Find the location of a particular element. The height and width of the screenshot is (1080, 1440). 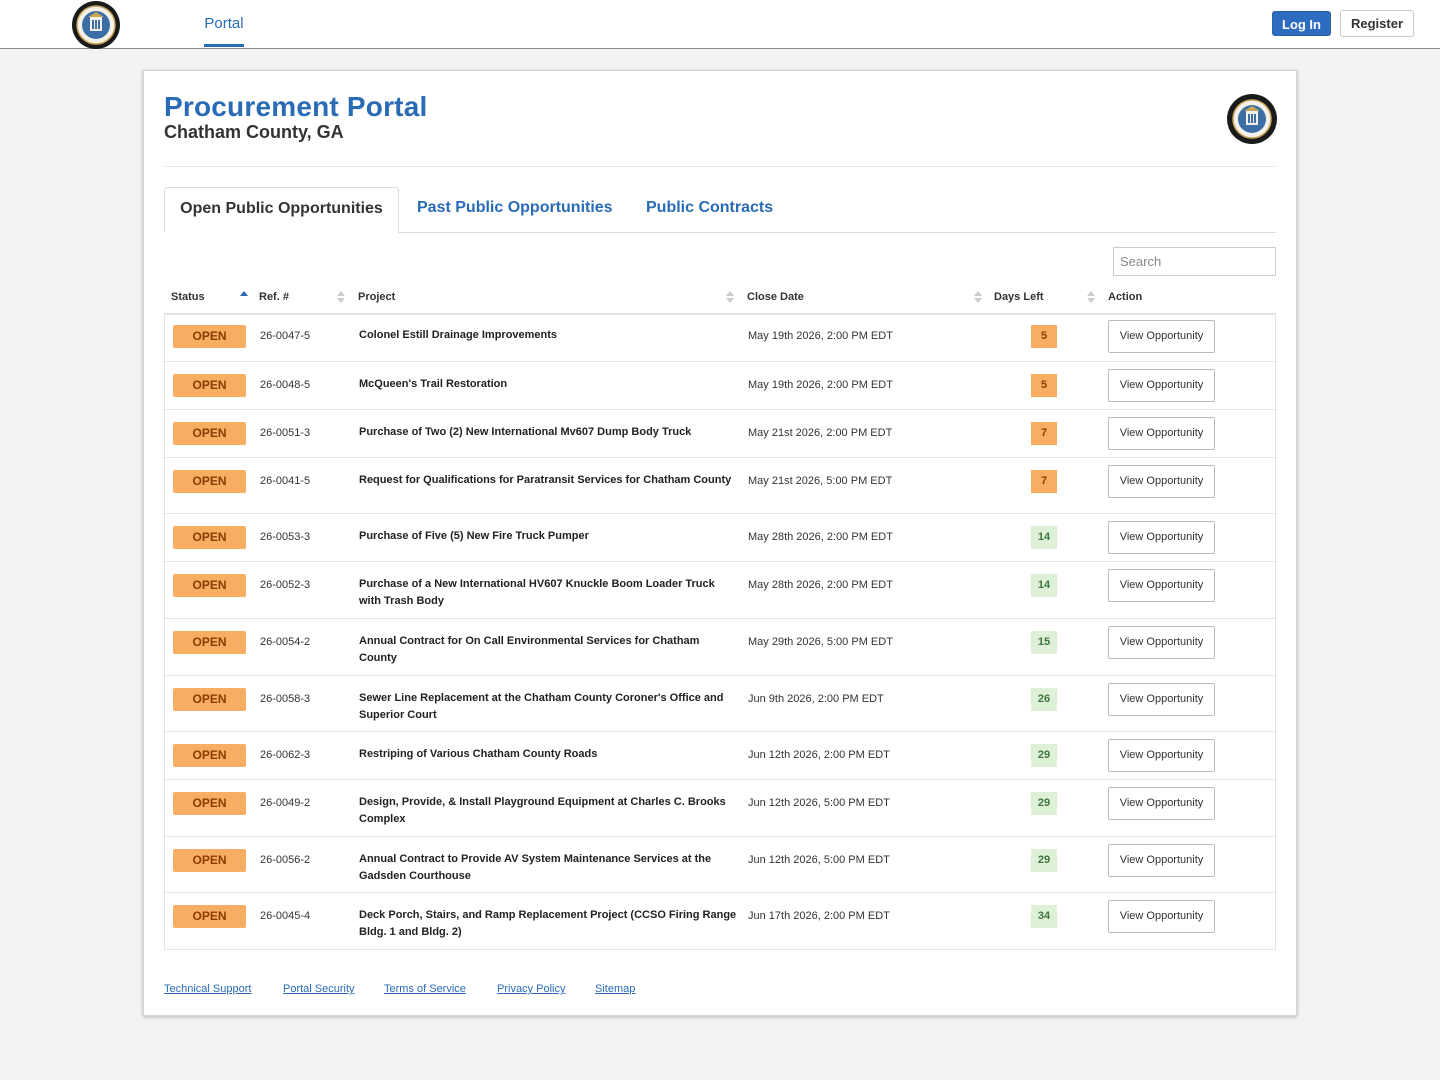

footer-link-terms-of-service: Terms of Service is located at coordinates (425, 989).